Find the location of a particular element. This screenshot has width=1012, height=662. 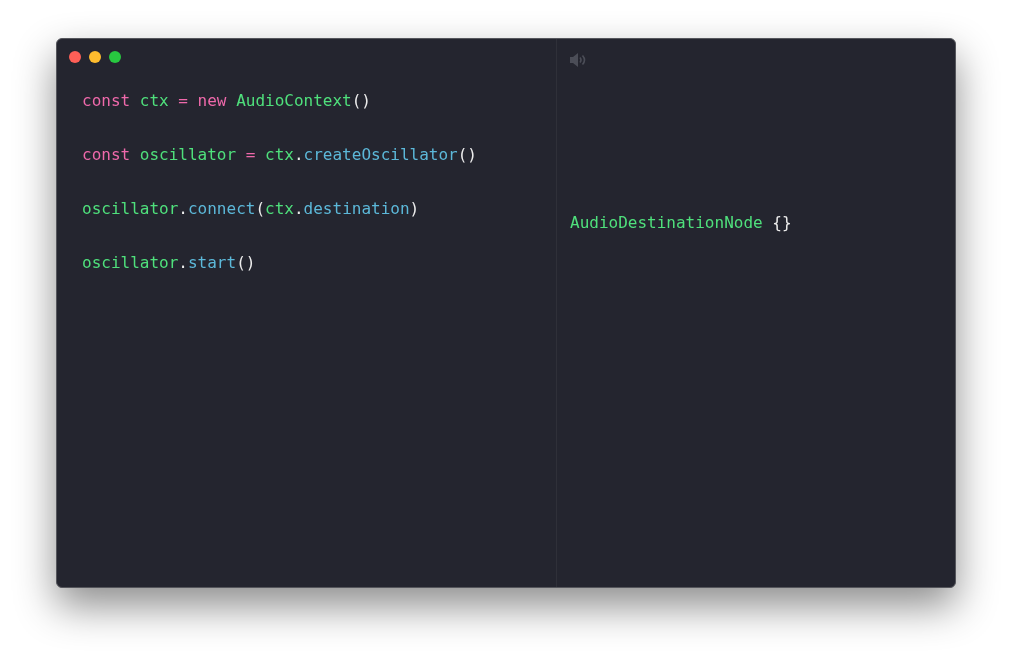

output-line: AudioDestinationNode {} is located at coordinates (681, 222).